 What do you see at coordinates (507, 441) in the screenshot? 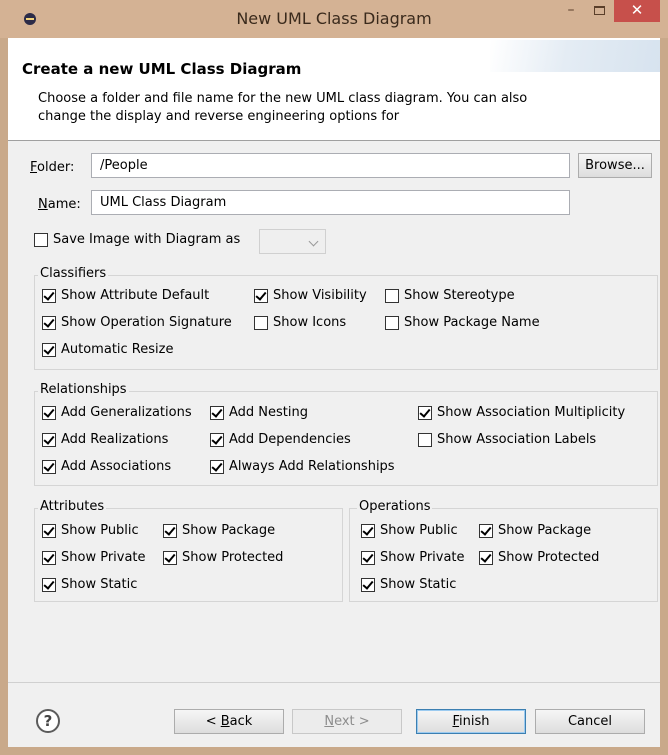
I see `show-association-labels-checkbox: Show Association Labels` at bounding box center [507, 441].